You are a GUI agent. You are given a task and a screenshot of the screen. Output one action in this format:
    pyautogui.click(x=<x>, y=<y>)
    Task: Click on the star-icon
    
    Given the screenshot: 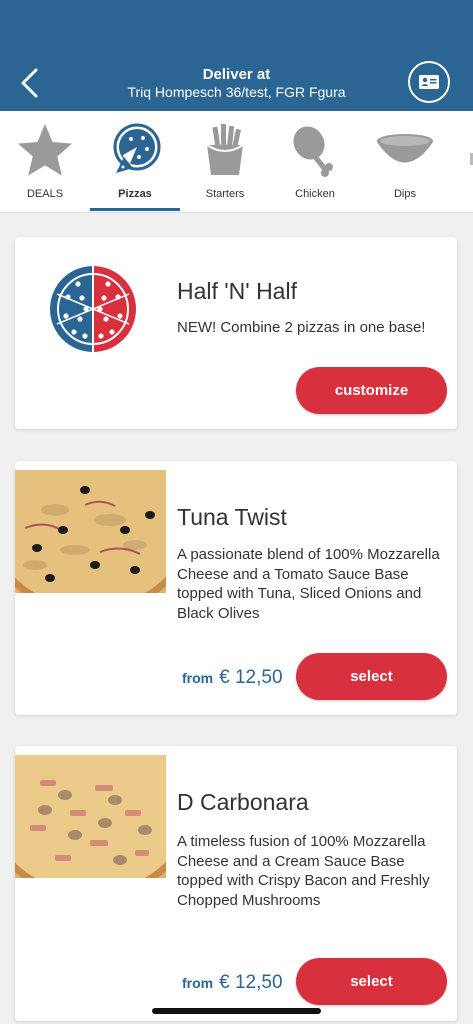 What is the action you would take?
    pyautogui.click(x=45, y=150)
    